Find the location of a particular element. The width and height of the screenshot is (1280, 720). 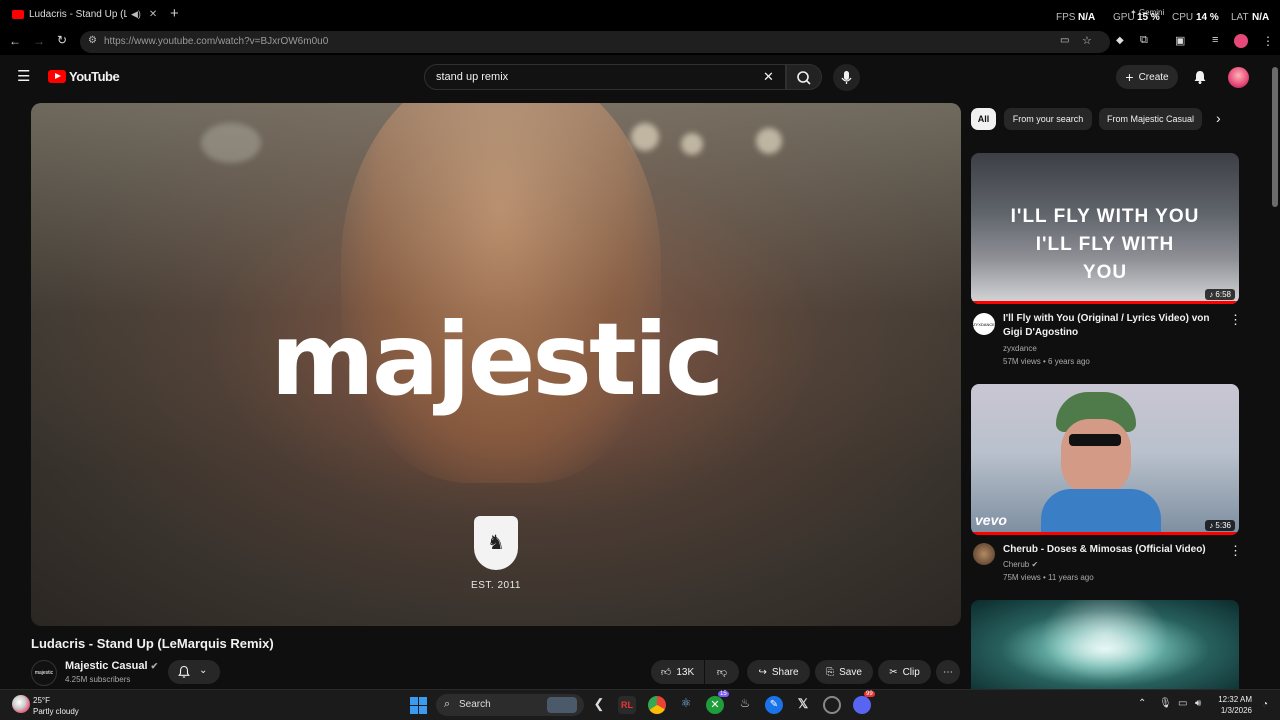

clear-search-icon: ✕ is located at coordinates (768, 77).